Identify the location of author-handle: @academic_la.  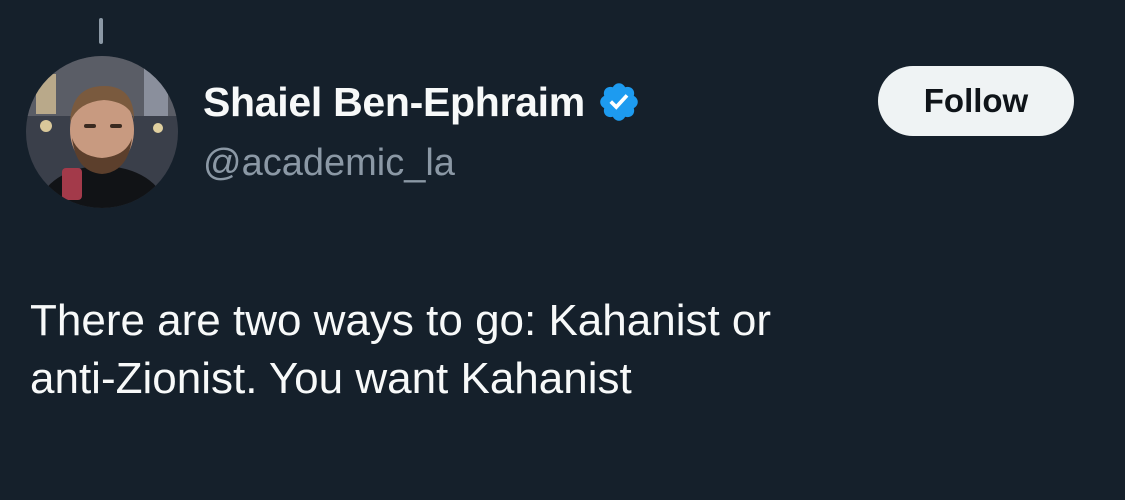
(329, 163).